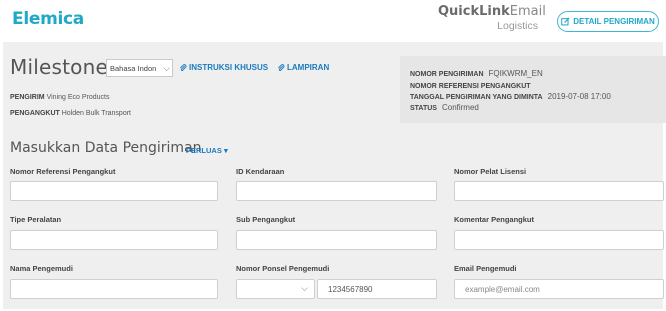 This screenshot has height=311, width=666. What do you see at coordinates (527, 11) in the screenshot?
I see `product-name-light: Email` at bounding box center [527, 11].